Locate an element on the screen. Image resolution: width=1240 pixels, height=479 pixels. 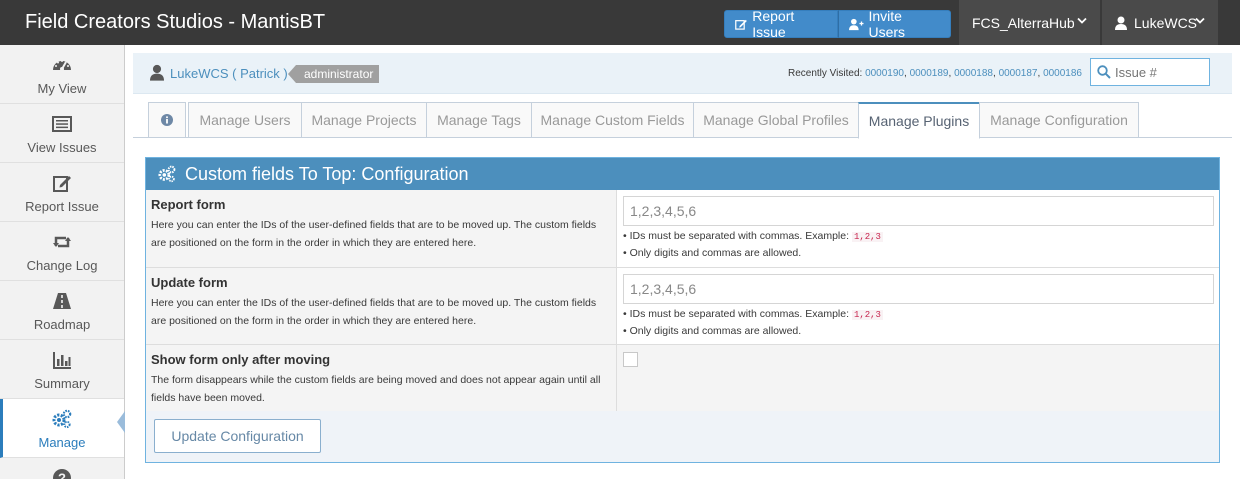
sidebar-item-label: Roadmap is located at coordinates (62, 324).